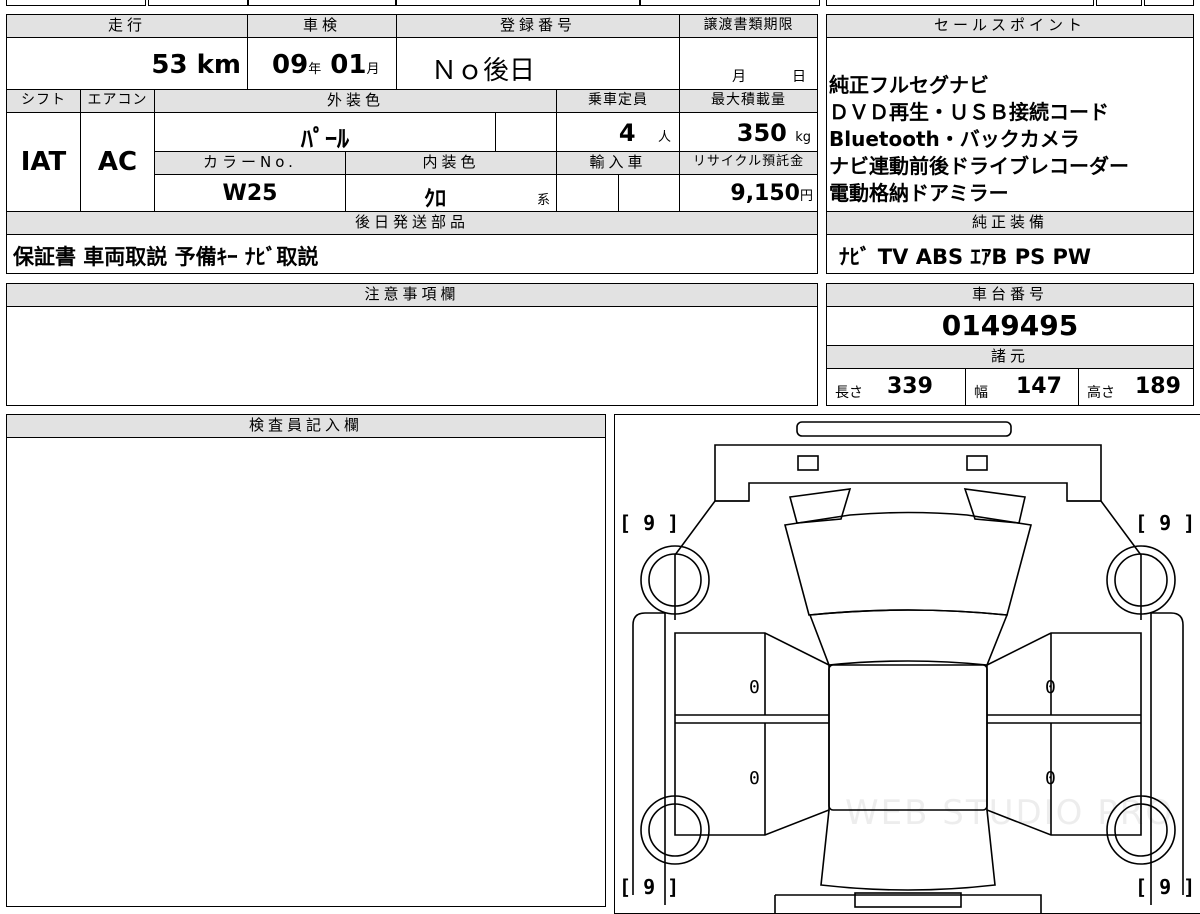  I want to click on specs-height-cell: 高さ 189, so click(1136, 387).